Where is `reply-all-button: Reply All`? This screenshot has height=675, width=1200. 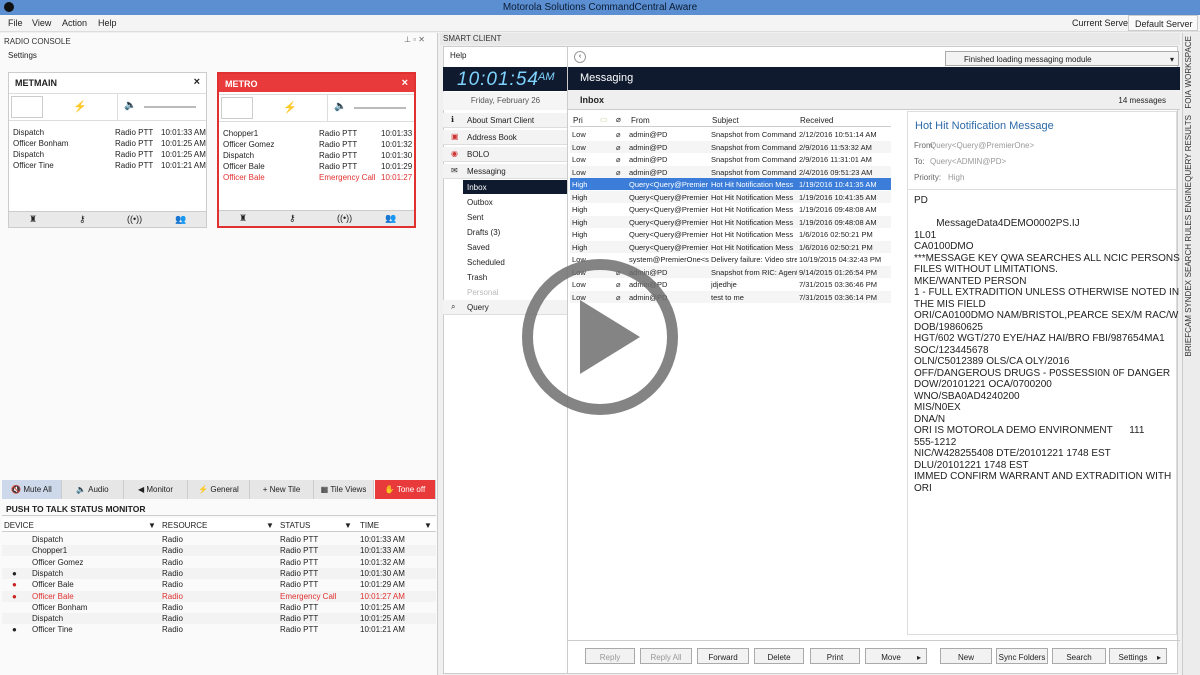
reply-all-button: Reply All is located at coordinates (666, 656).